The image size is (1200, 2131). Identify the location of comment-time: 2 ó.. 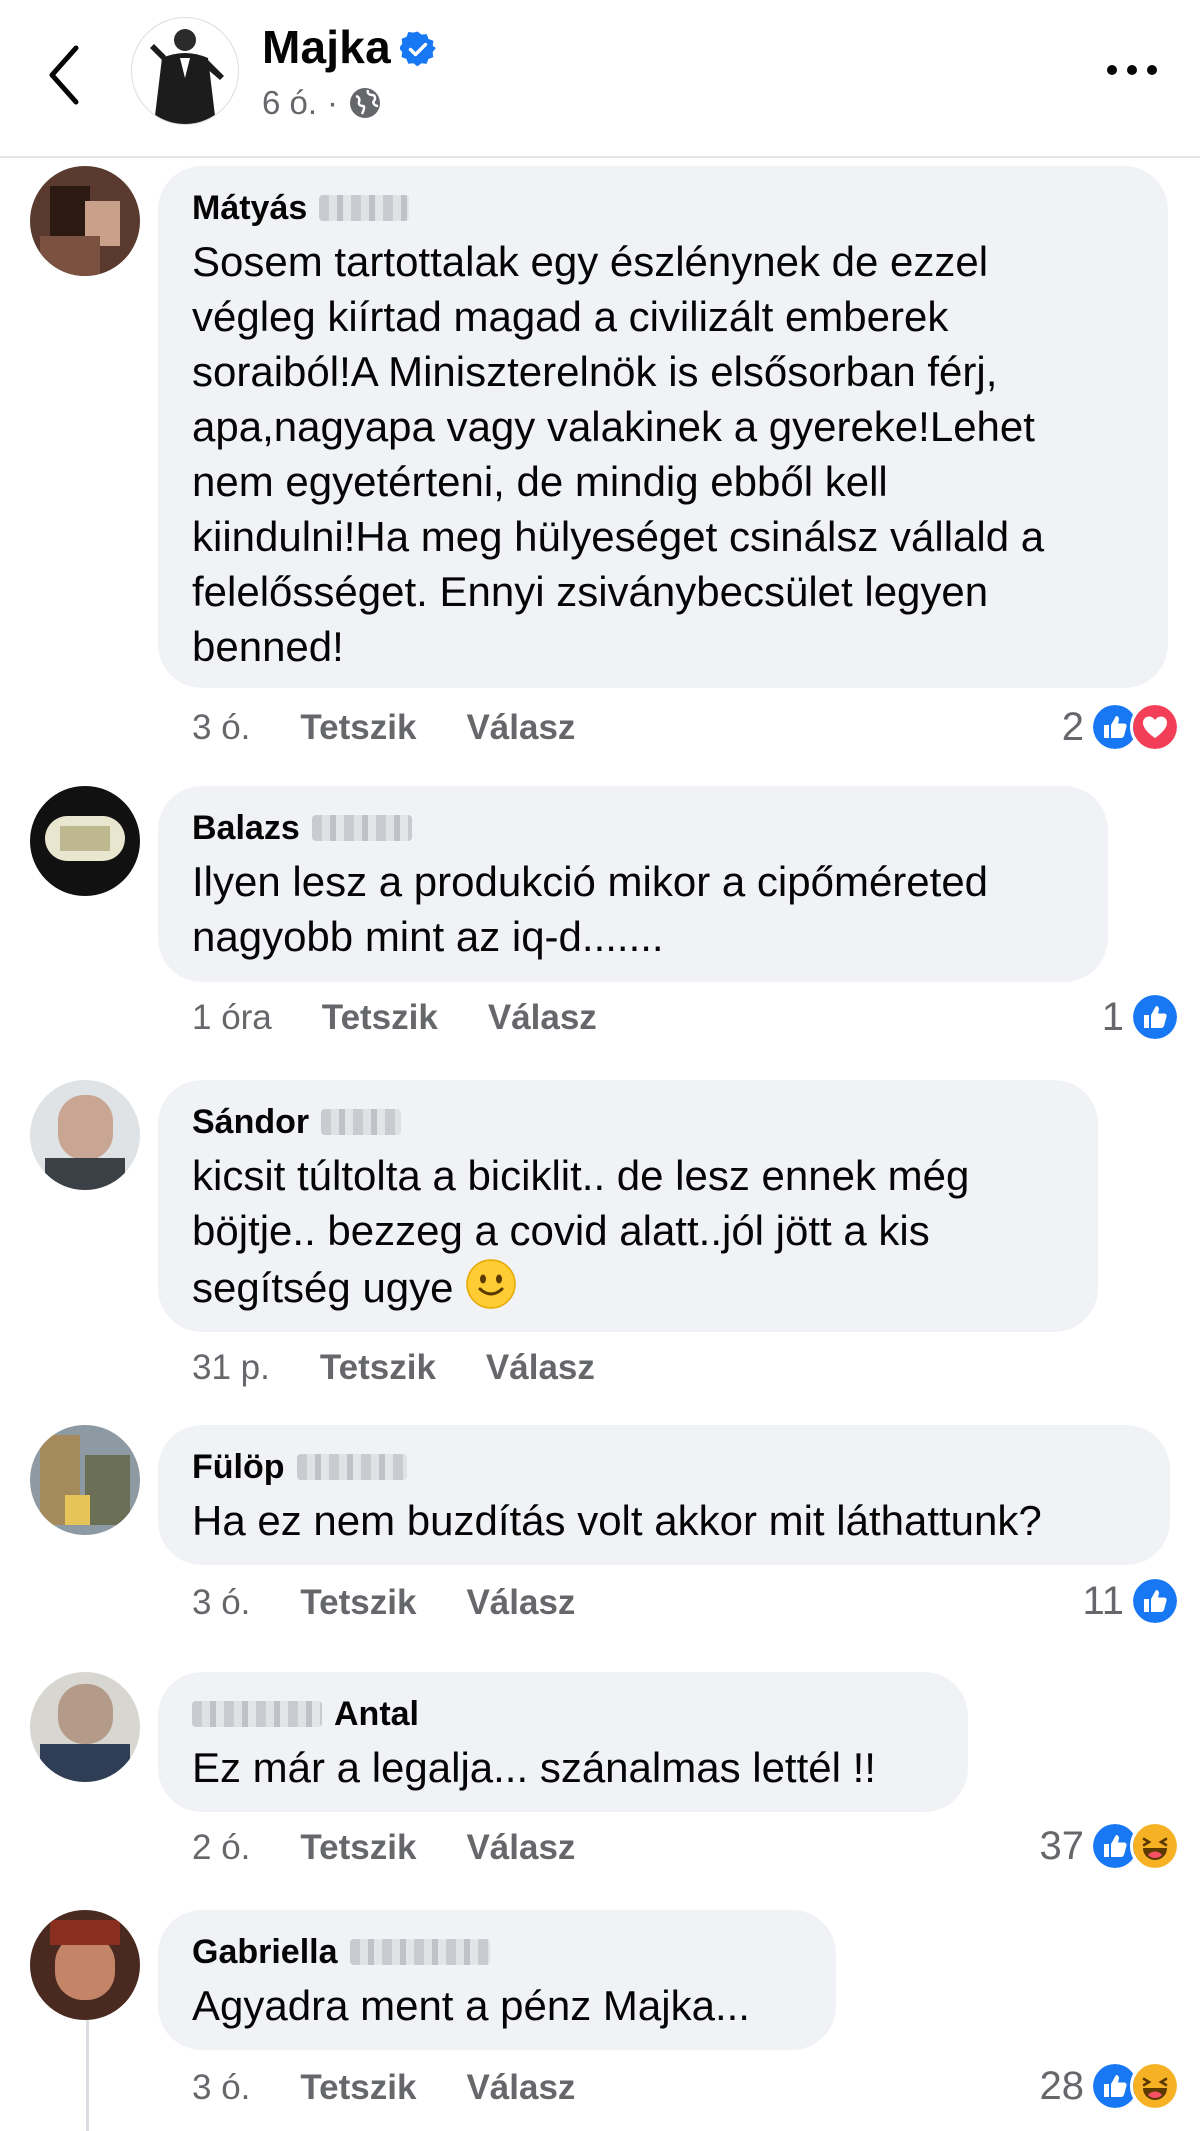
(221, 1848).